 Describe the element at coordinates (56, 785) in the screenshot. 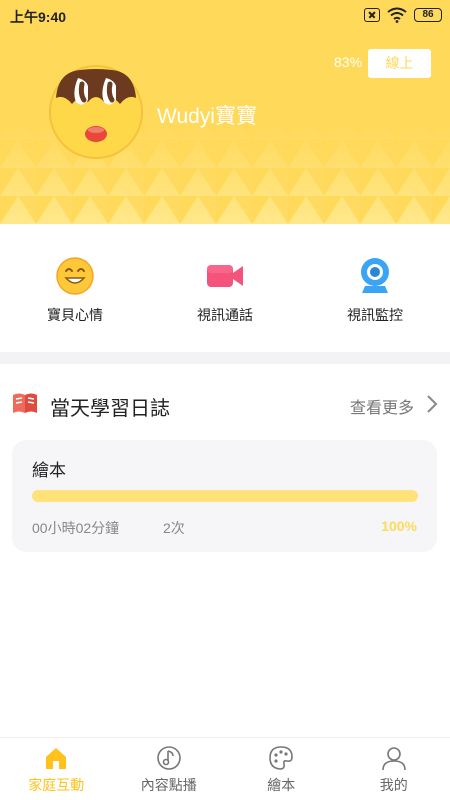

I see `nav-label: 家庭互動` at that location.